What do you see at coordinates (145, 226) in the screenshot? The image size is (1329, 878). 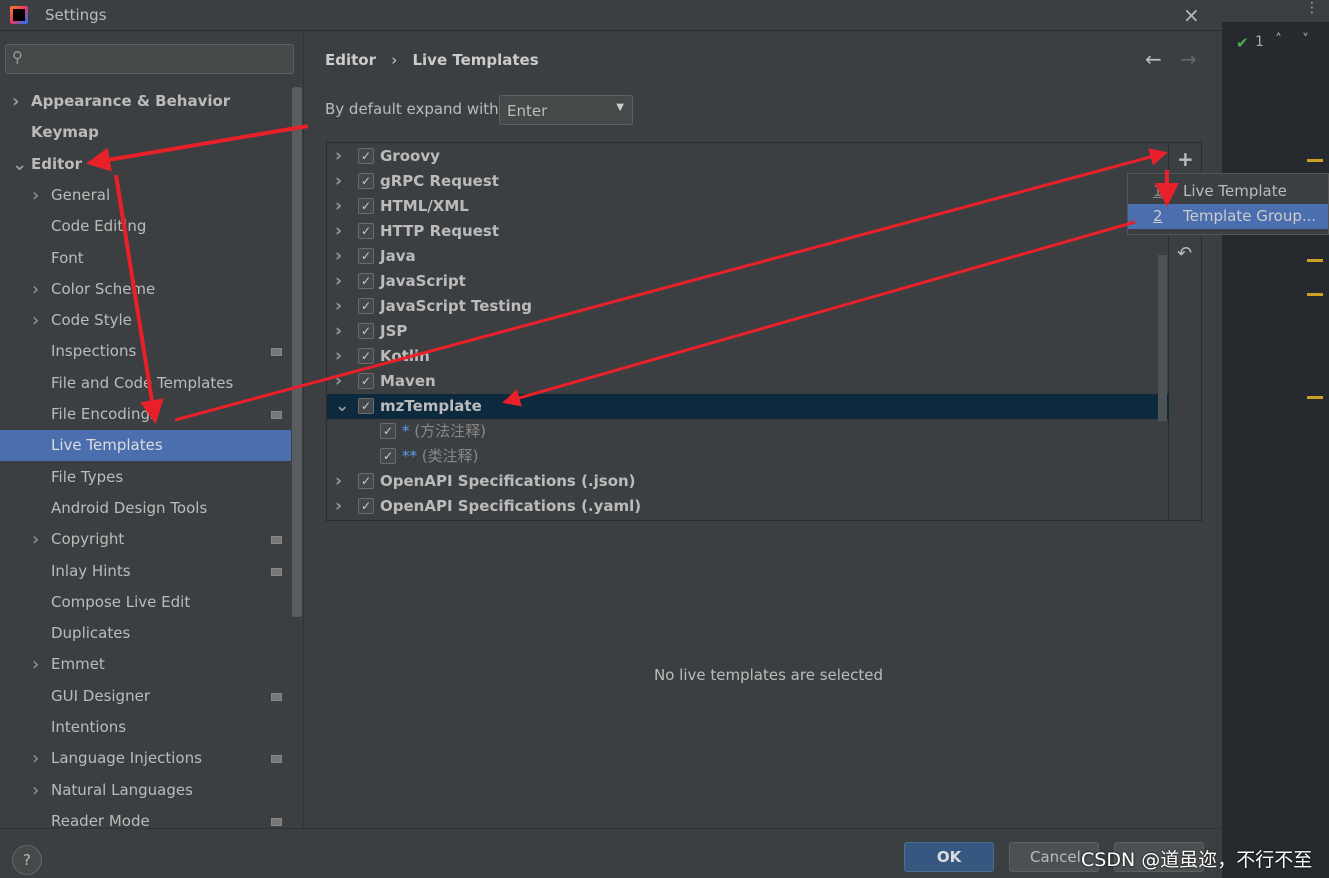 I see `sidebar-item: Code Editing` at bounding box center [145, 226].